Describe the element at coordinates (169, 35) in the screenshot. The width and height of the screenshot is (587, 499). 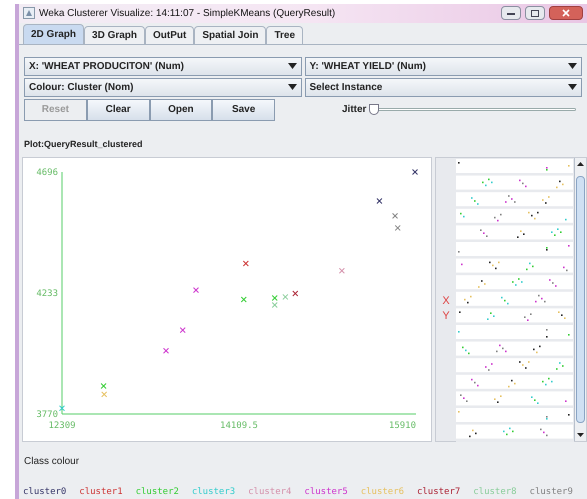
I see `tab: OutPut` at that location.